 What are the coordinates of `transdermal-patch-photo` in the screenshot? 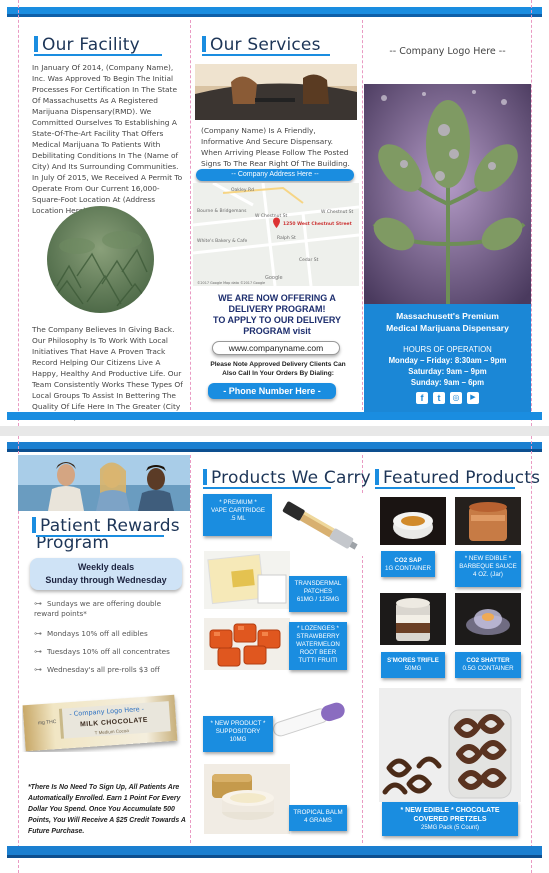 It's located at (247, 580).